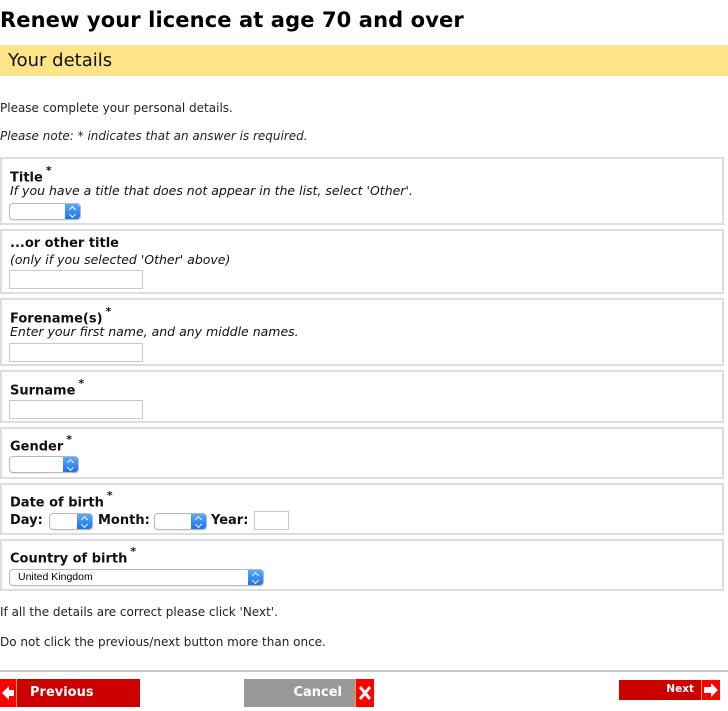 This screenshot has height=711, width=728. What do you see at coordinates (44, 464) in the screenshot?
I see `gender-select` at bounding box center [44, 464].